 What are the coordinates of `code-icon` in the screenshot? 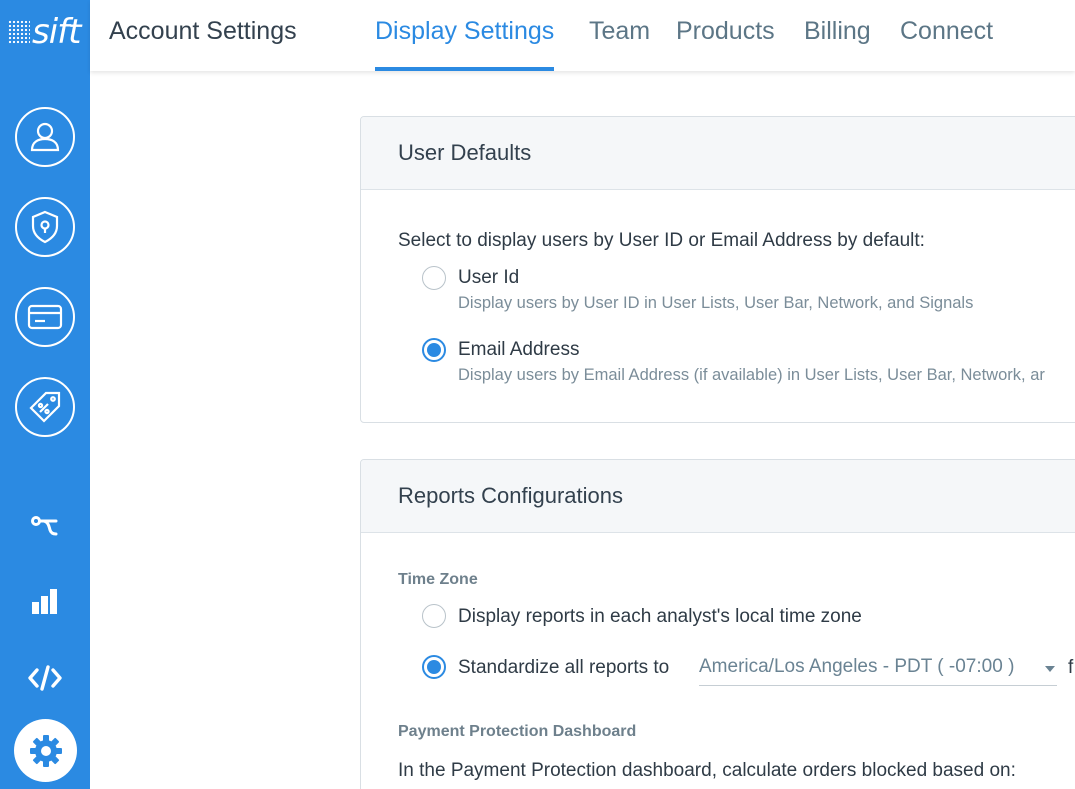 It's located at (45, 678).